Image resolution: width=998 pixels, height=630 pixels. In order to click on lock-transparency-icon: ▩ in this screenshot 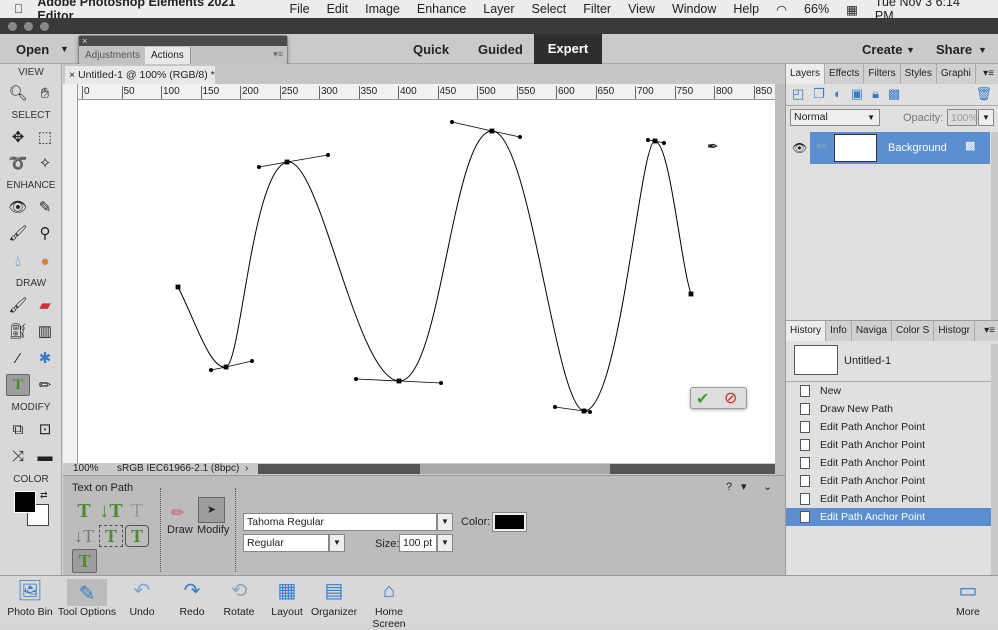, I will do `click(894, 94)`.